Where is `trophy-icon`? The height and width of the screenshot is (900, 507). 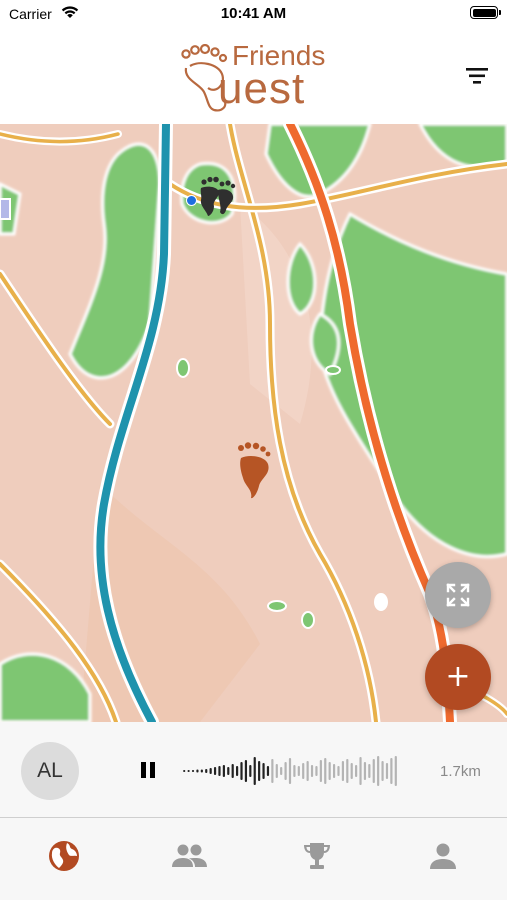
trophy-icon is located at coordinates (317, 856).